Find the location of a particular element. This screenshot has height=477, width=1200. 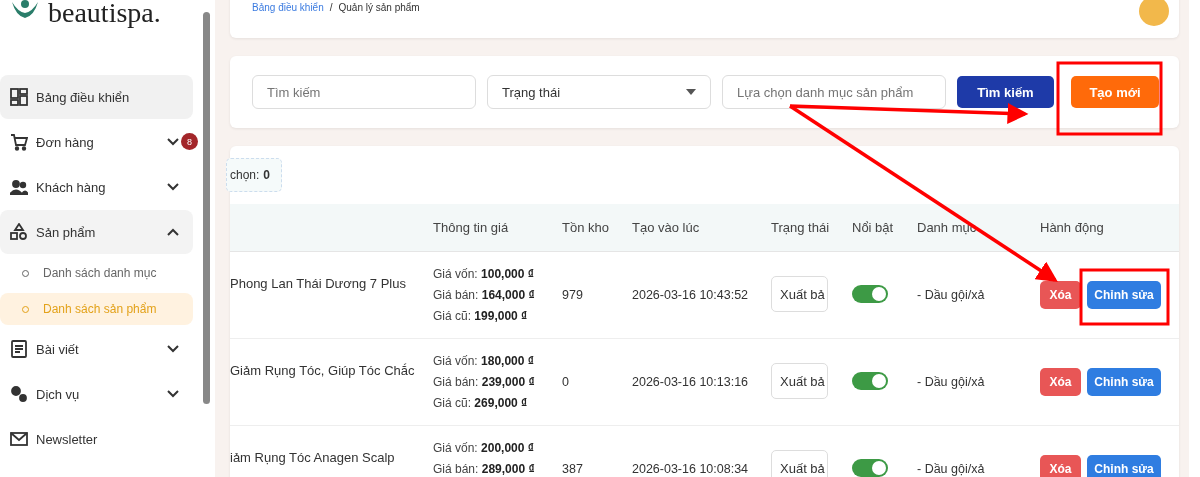

breadcrumb-text: Quản lý sản phẩm is located at coordinates (379, 7).